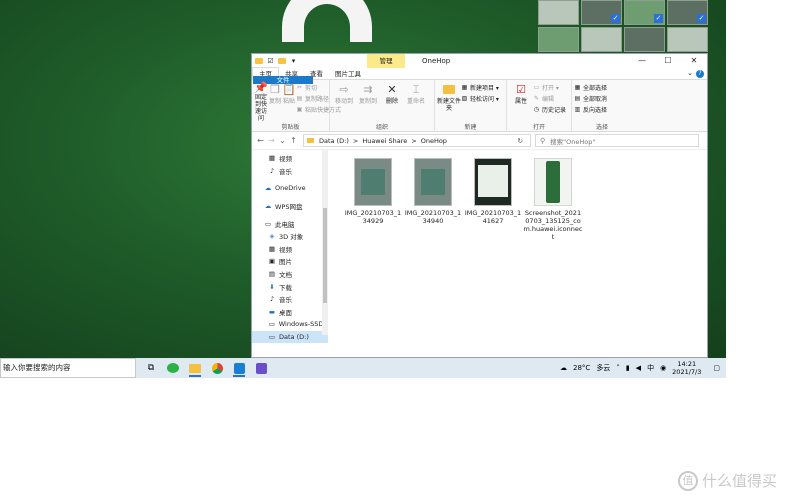 This screenshot has height=500, width=800. I want to click on network-icon: ▮, so click(628, 368).